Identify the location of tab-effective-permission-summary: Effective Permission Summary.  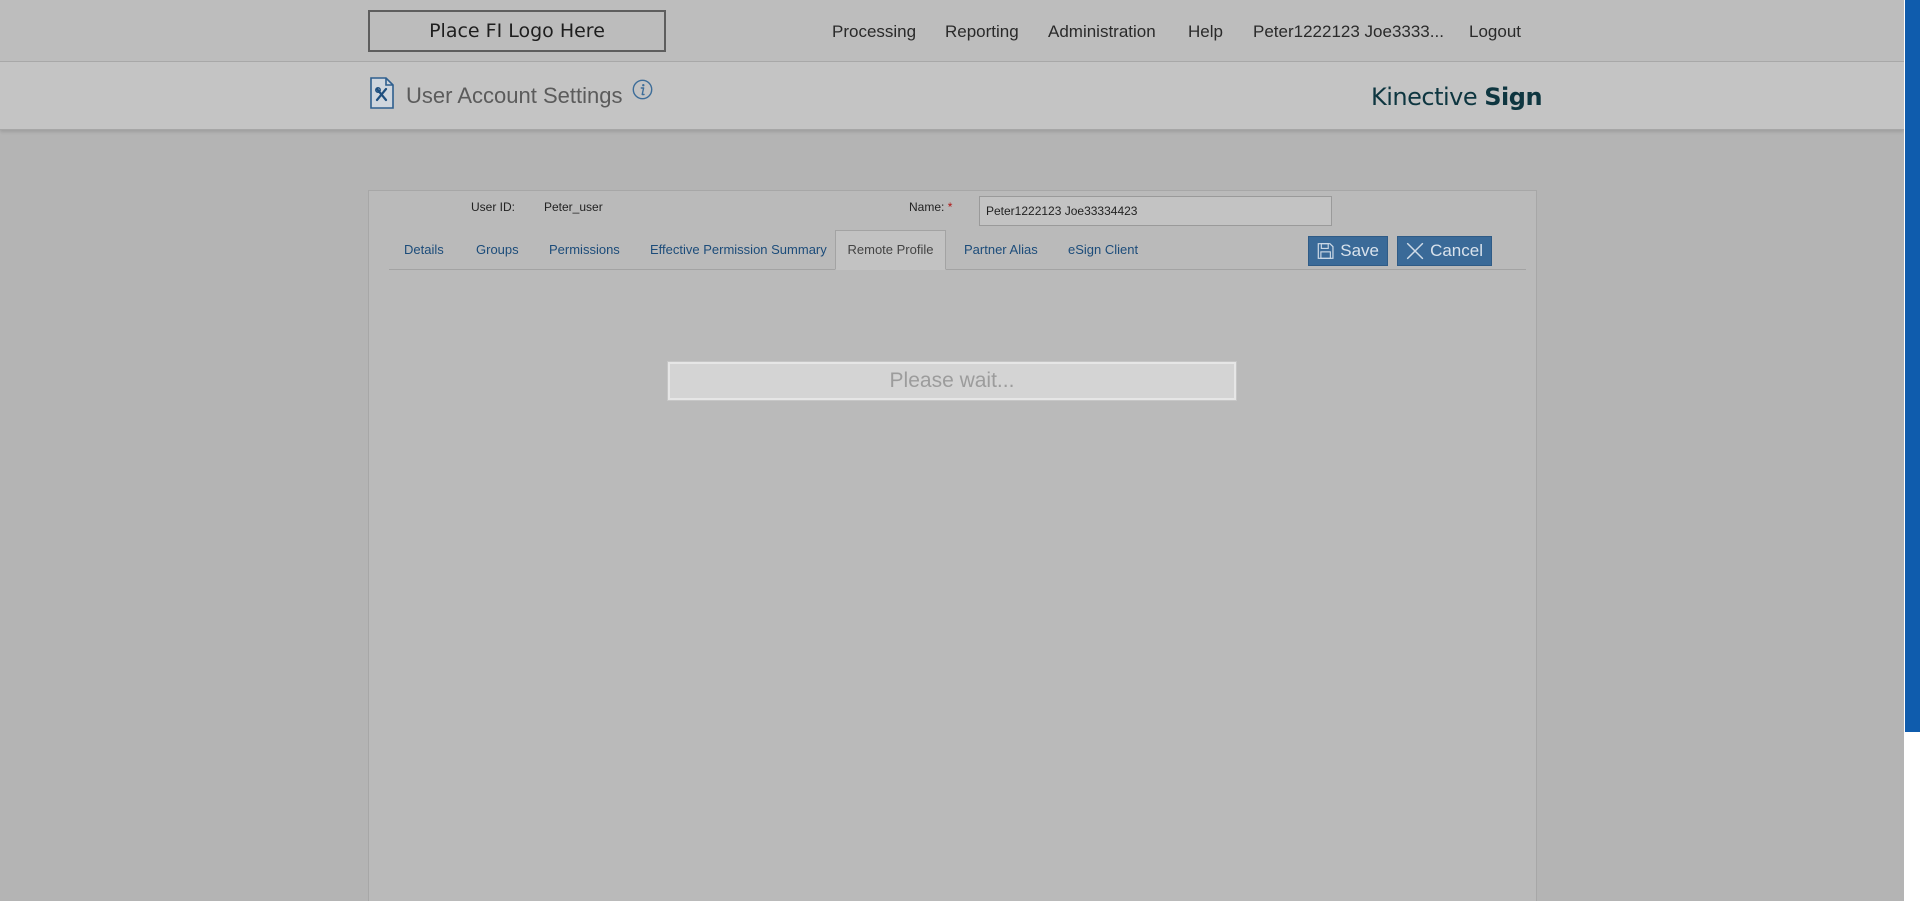
(738, 250).